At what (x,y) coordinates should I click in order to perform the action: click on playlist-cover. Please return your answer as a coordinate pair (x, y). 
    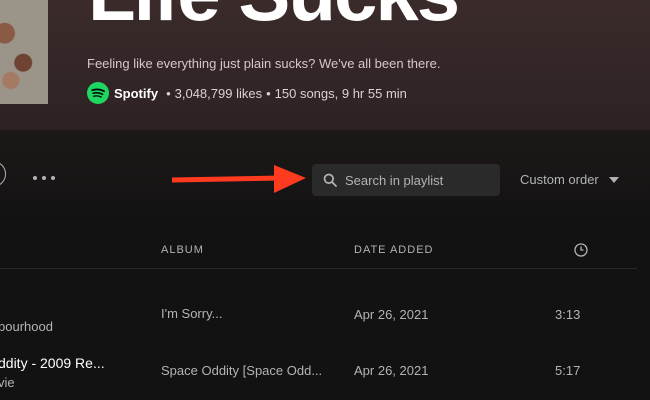
    Looking at the image, I should click on (24, 52).